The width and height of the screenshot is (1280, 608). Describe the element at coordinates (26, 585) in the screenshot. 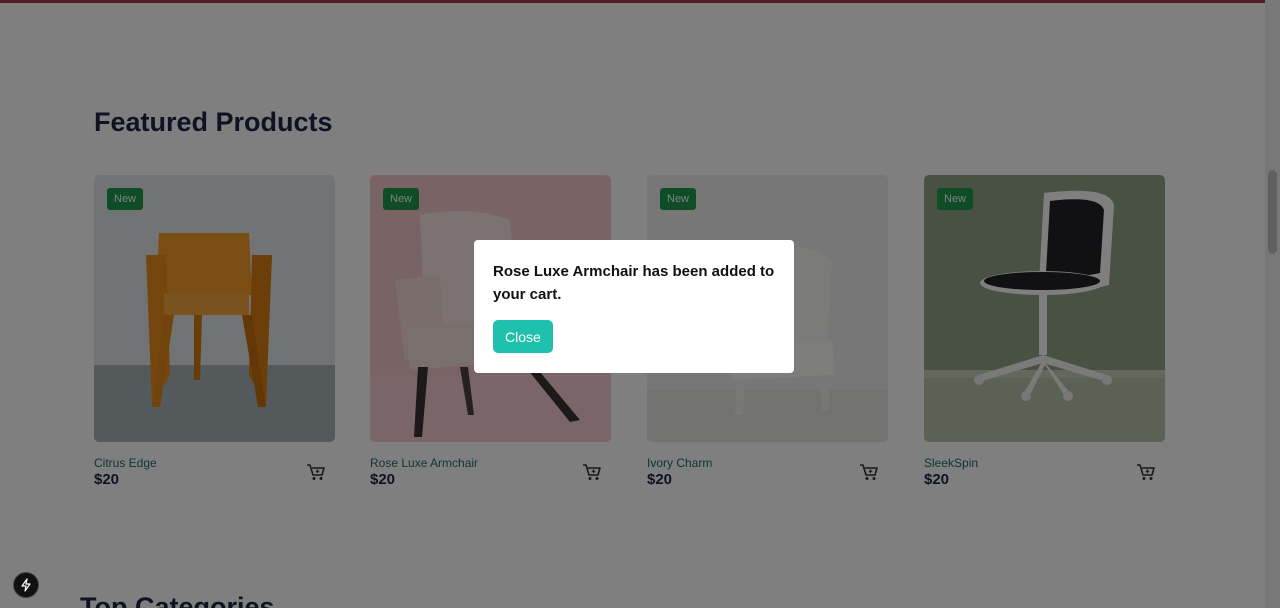

I see `lightning-icon` at that location.